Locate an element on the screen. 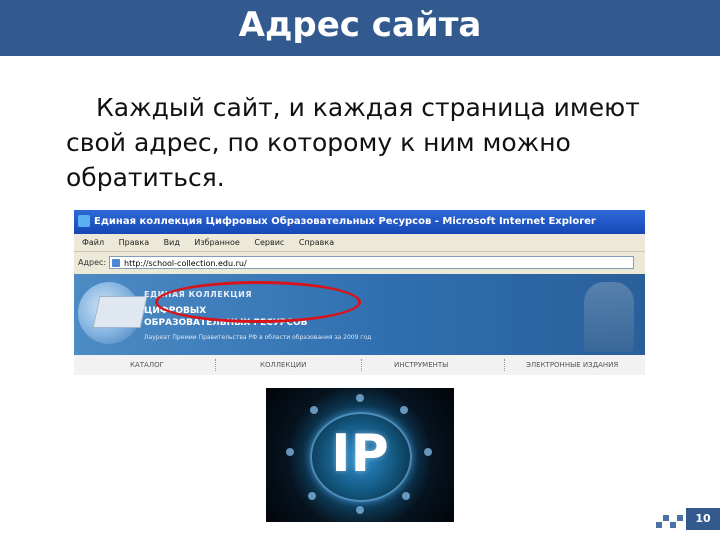 The width and height of the screenshot is (720, 540). menu-item-file: Файл is located at coordinates (93, 242).